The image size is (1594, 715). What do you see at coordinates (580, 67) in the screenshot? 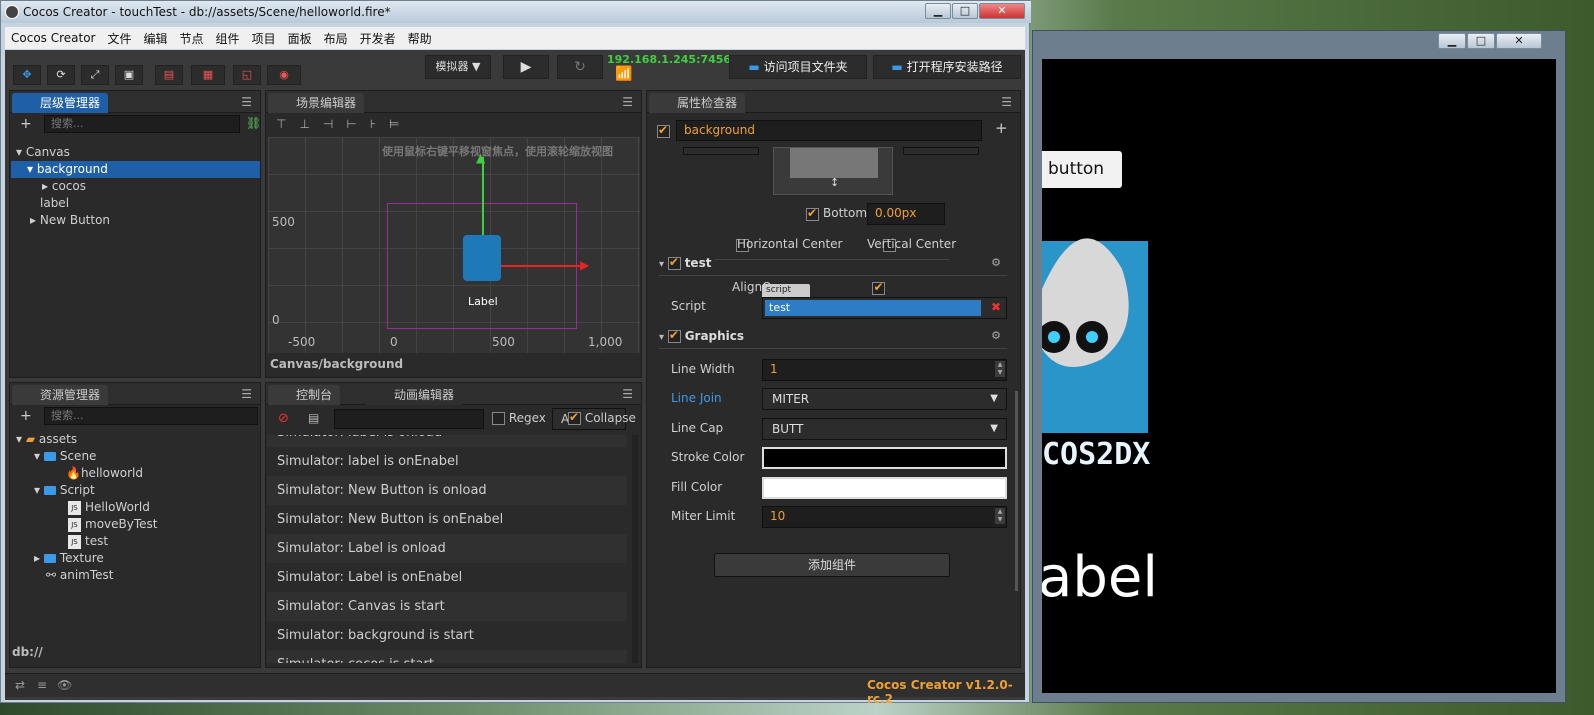
I see `refresh-button: ↻` at bounding box center [580, 67].